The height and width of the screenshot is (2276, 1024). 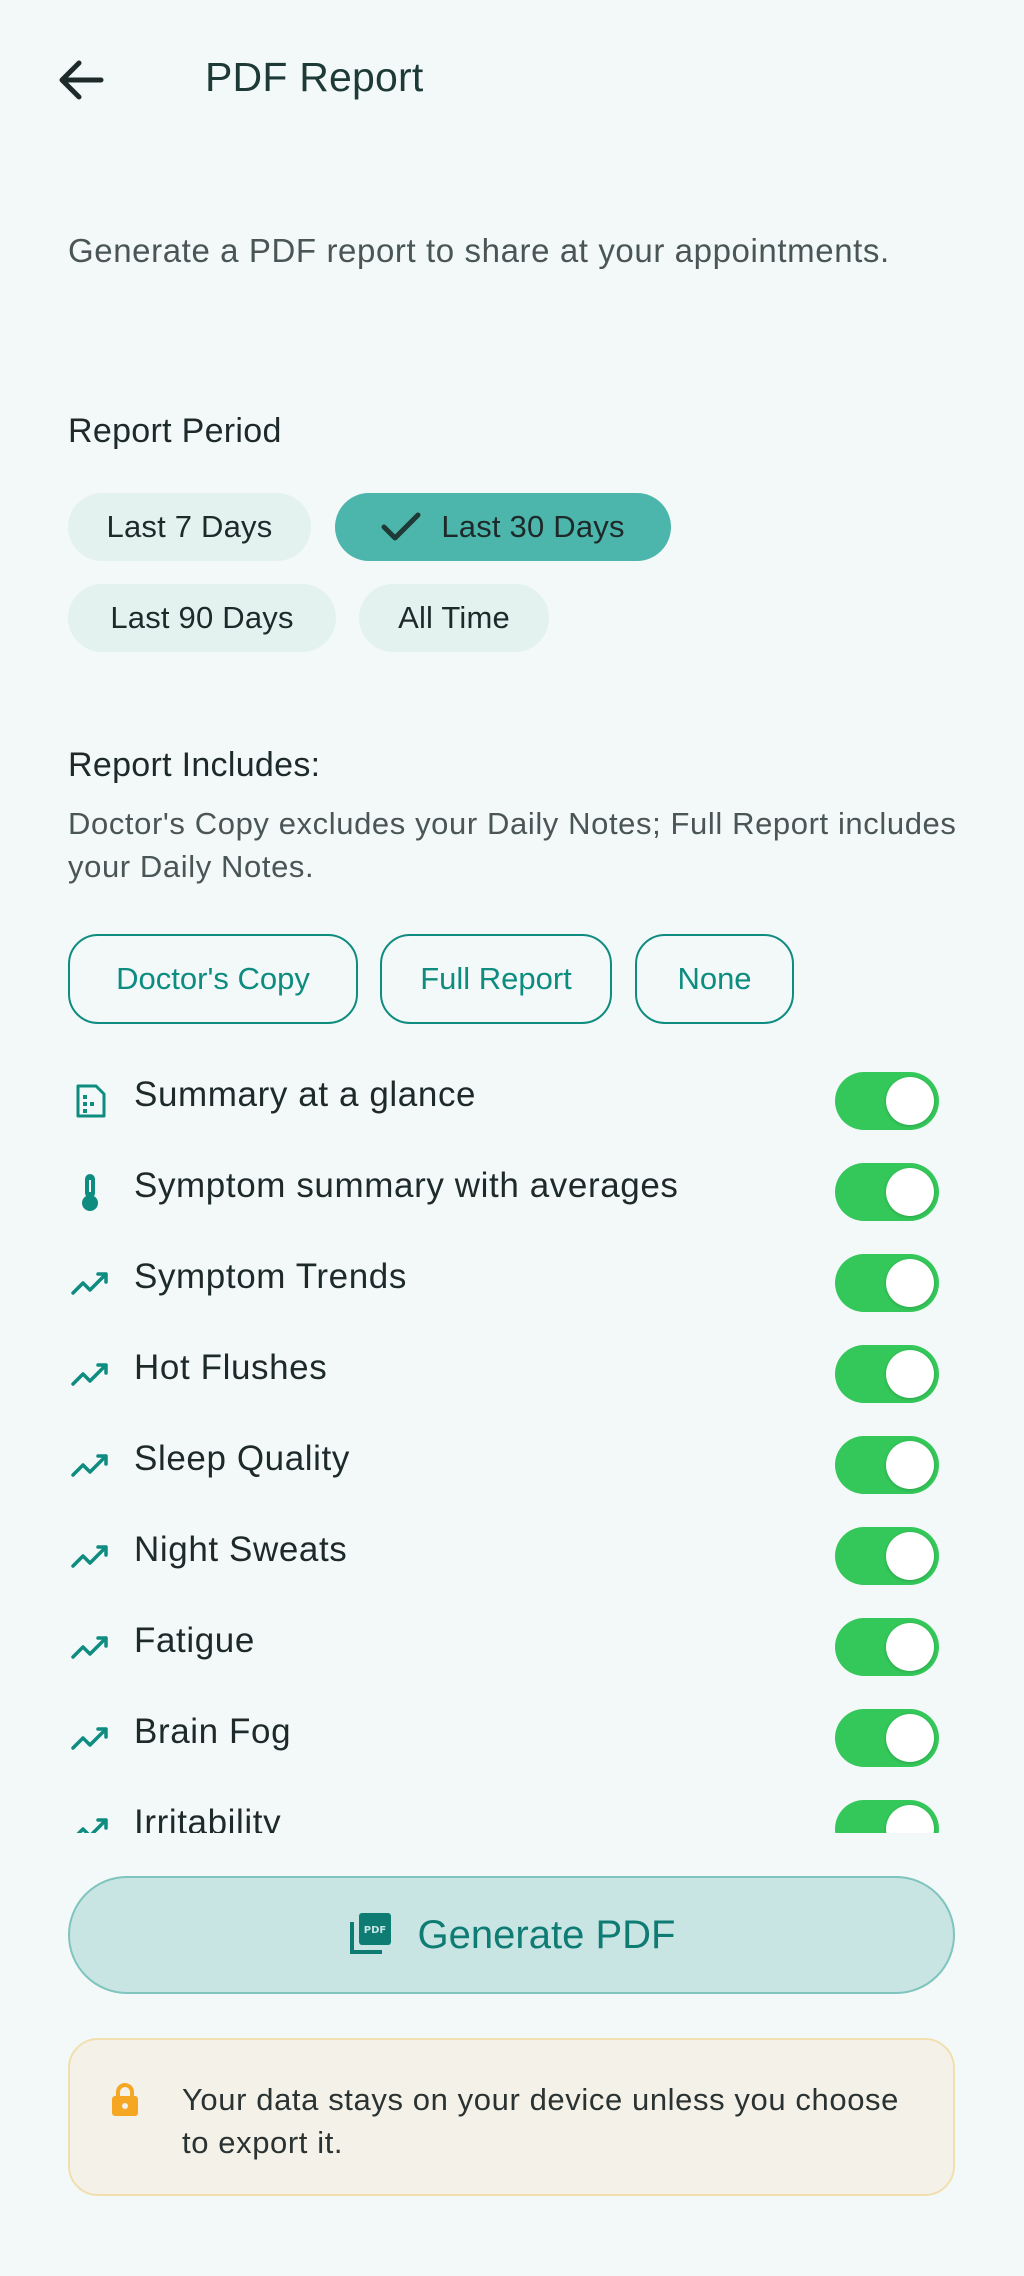 I want to click on chip-last-30-days: Last 30 Days, so click(x=503, y=527).